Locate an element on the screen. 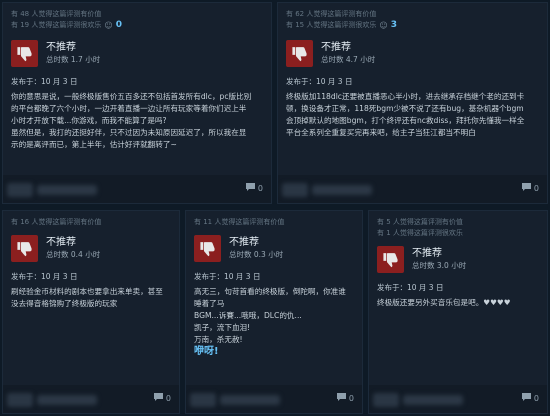 This screenshot has height=416, width=550. funny-count-text: 有 15 人觉得这篇评测很欢乐 is located at coordinates (331, 25).